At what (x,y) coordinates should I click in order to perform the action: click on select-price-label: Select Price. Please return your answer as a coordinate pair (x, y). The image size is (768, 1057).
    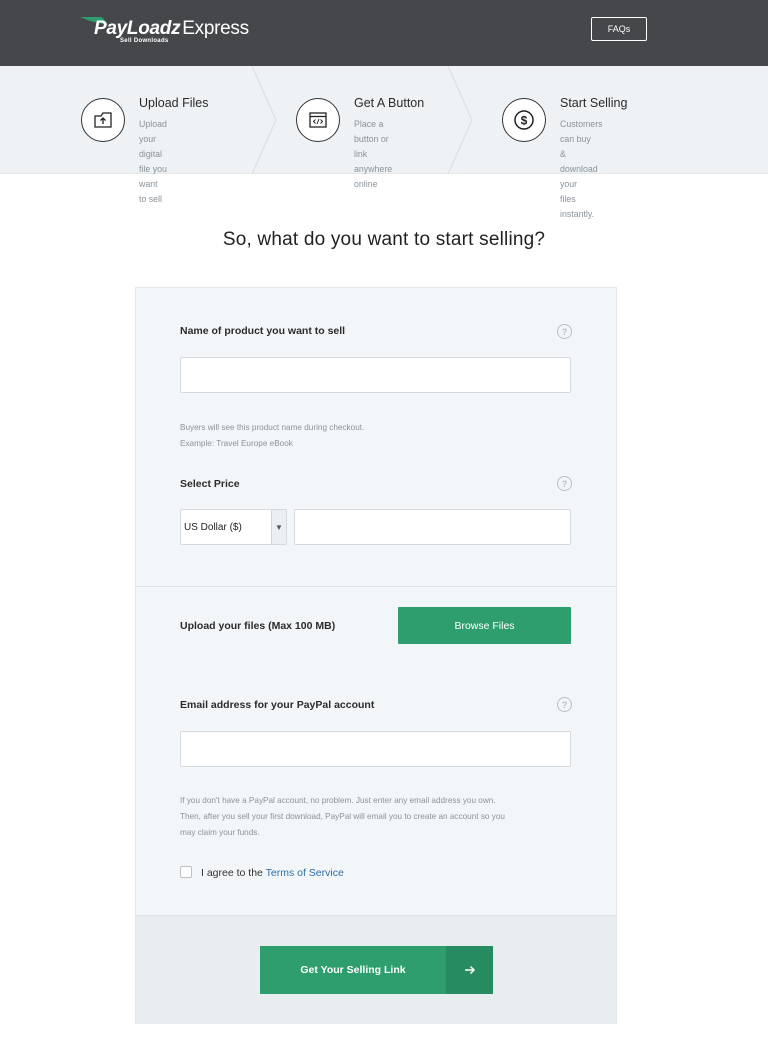
    Looking at the image, I should click on (210, 484).